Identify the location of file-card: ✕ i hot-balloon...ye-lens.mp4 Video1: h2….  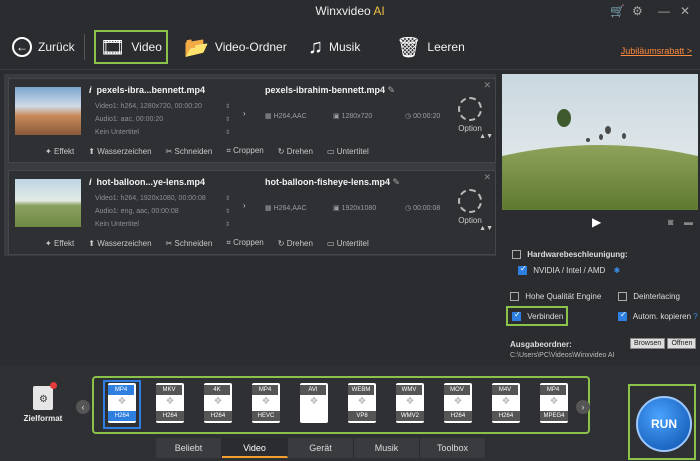
(252, 212).